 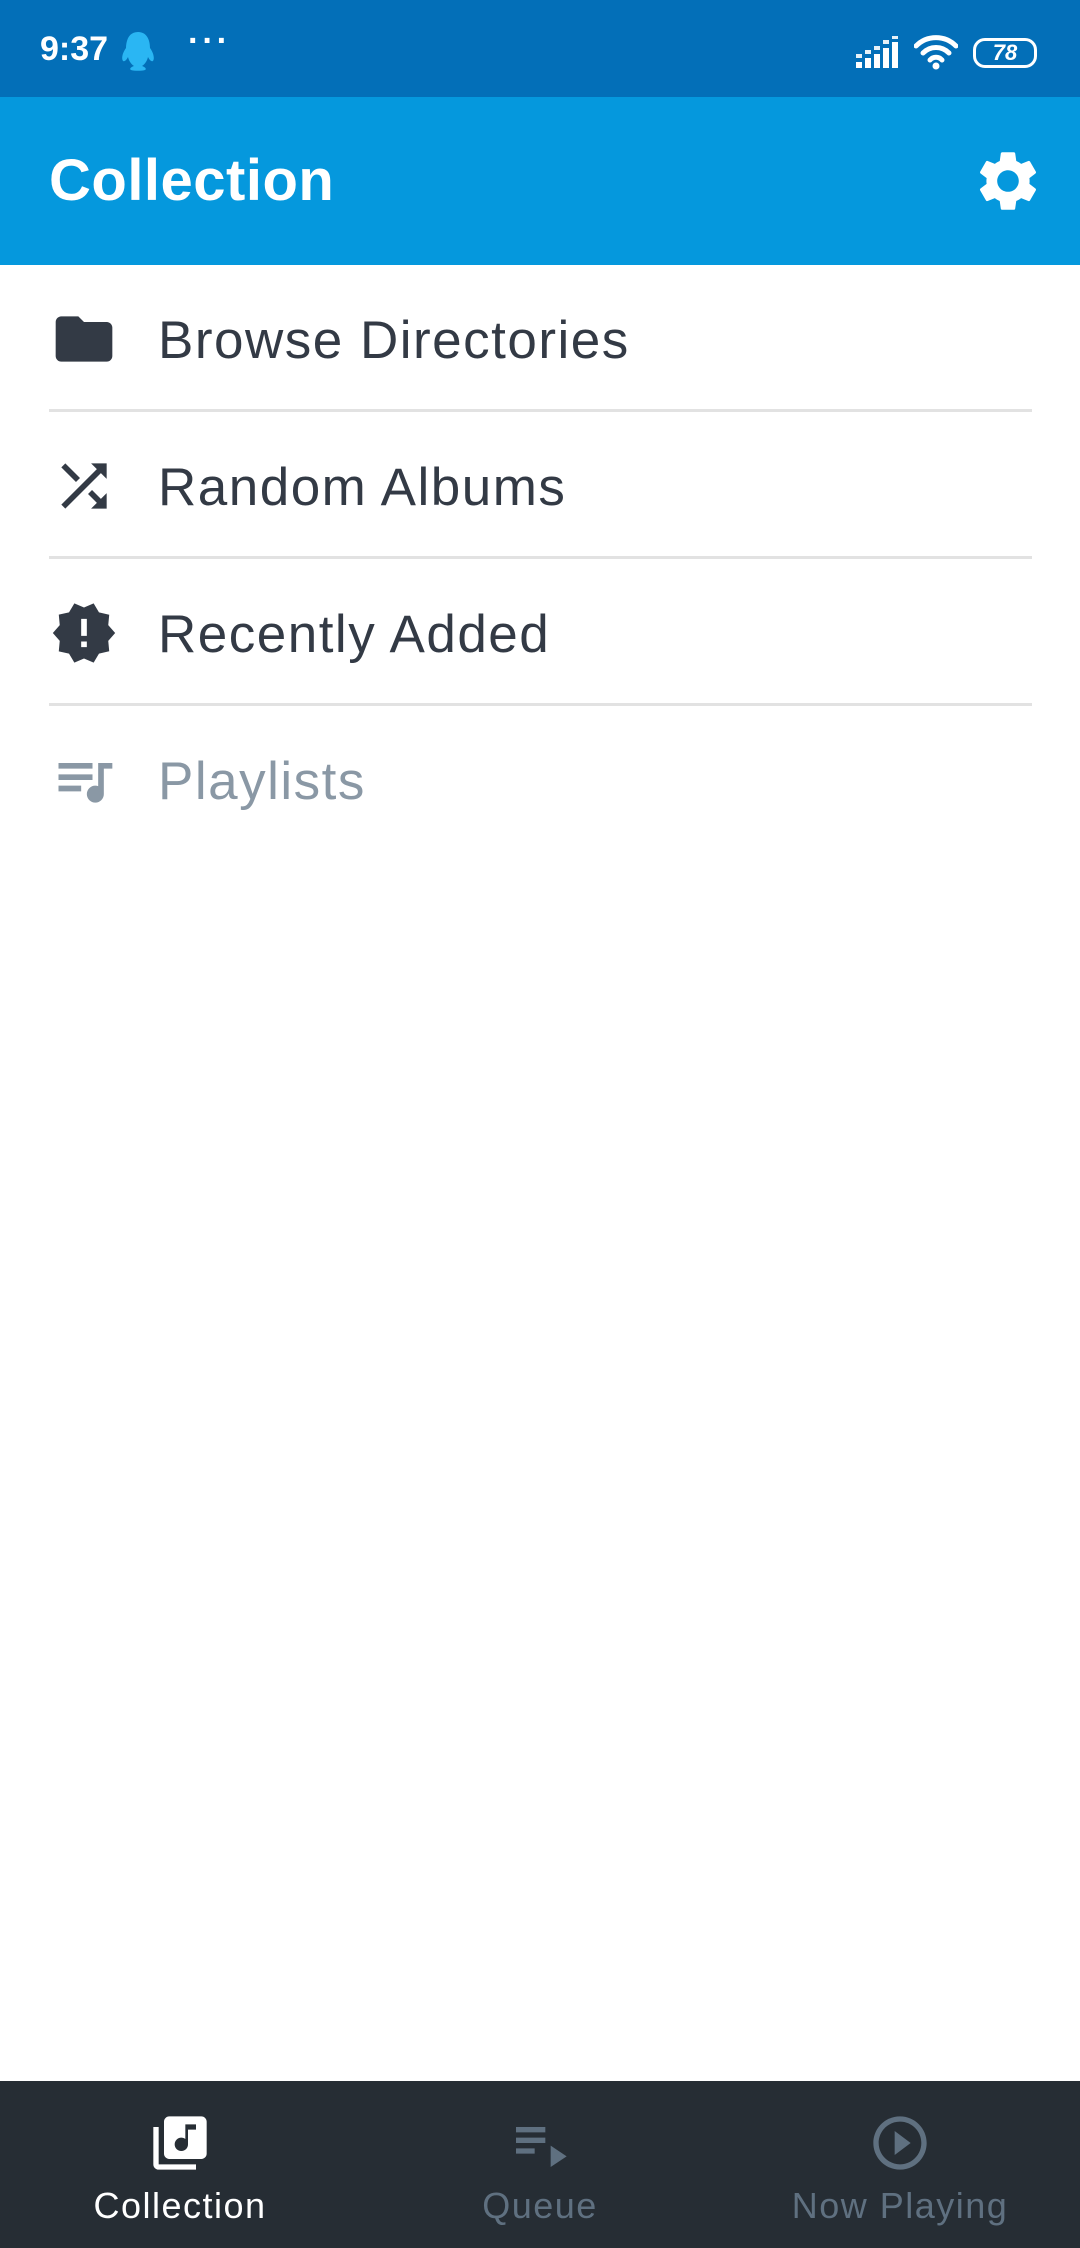 What do you see at coordinates (900, 2143) in the screenshot?
I see `play-circle-icon` at bounding box center [900, 2143].